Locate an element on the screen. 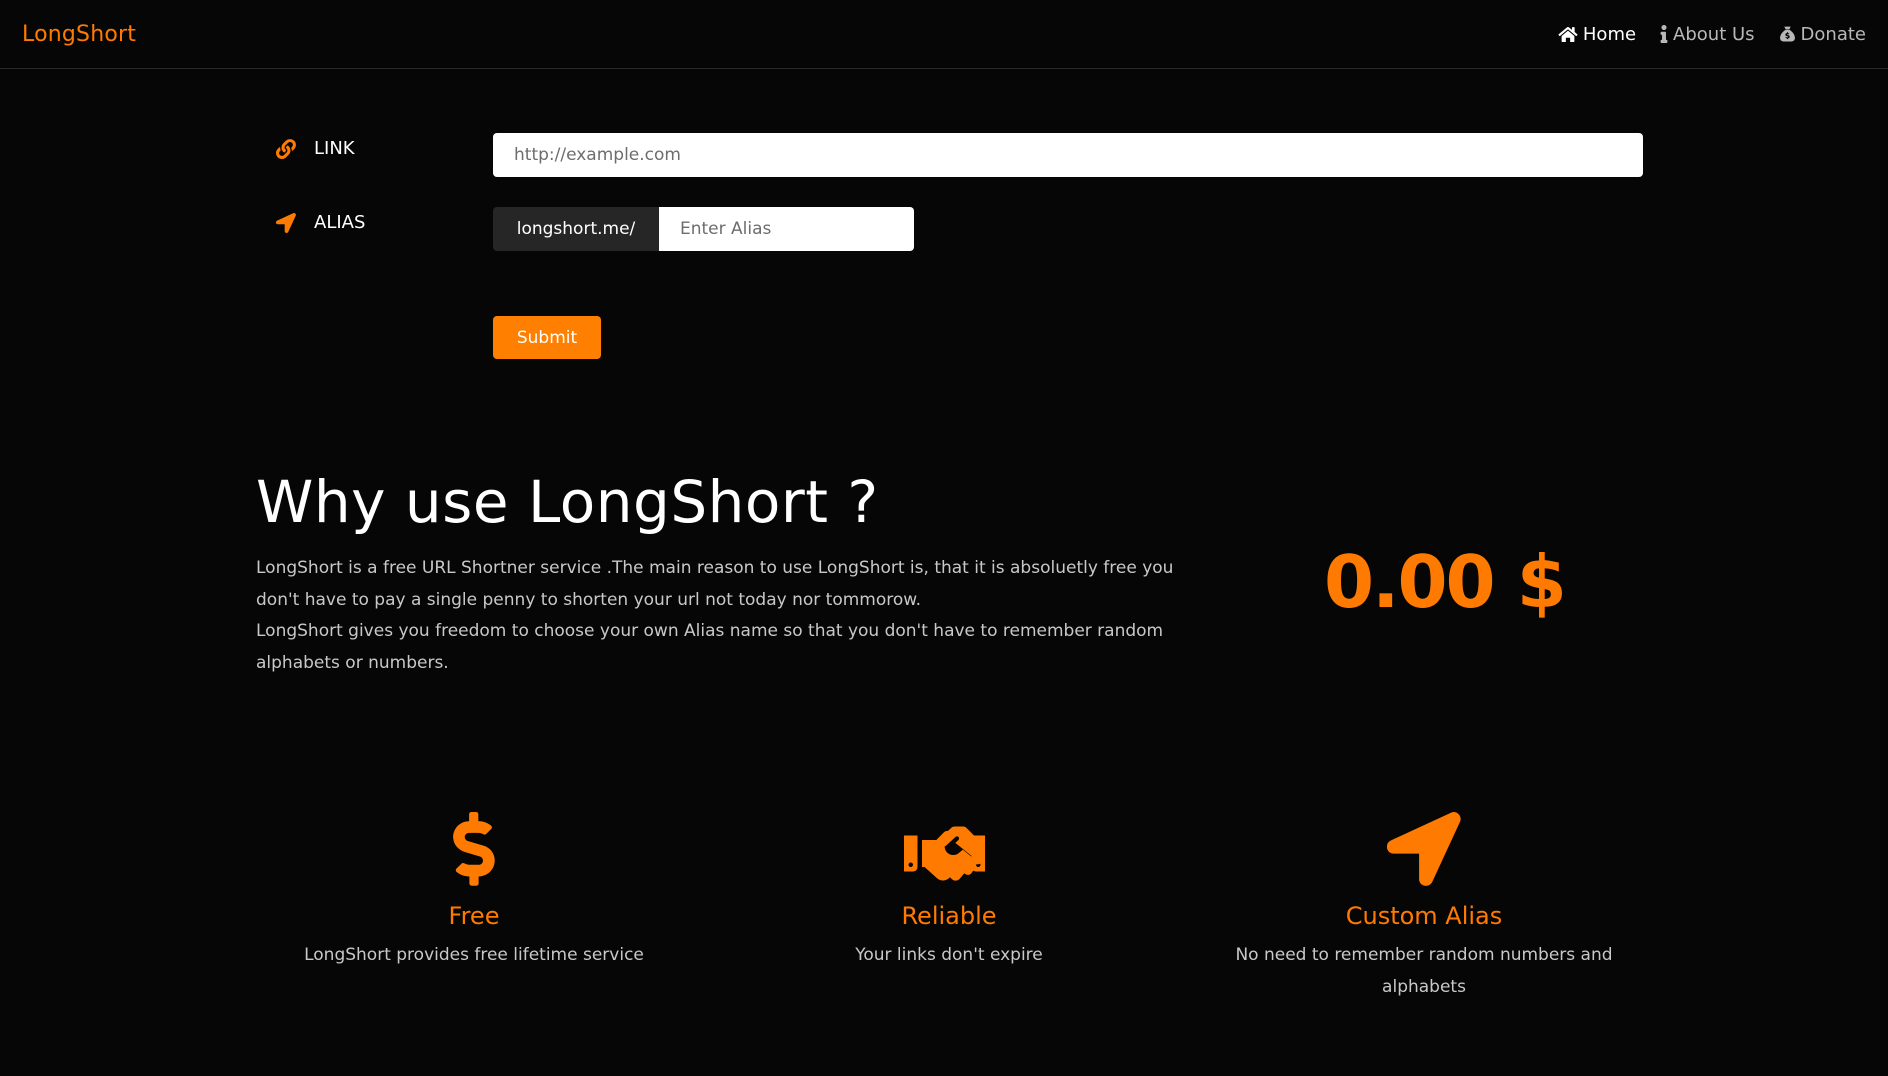  nav-donate-label: Donate is located at coordinates (1833, 34).